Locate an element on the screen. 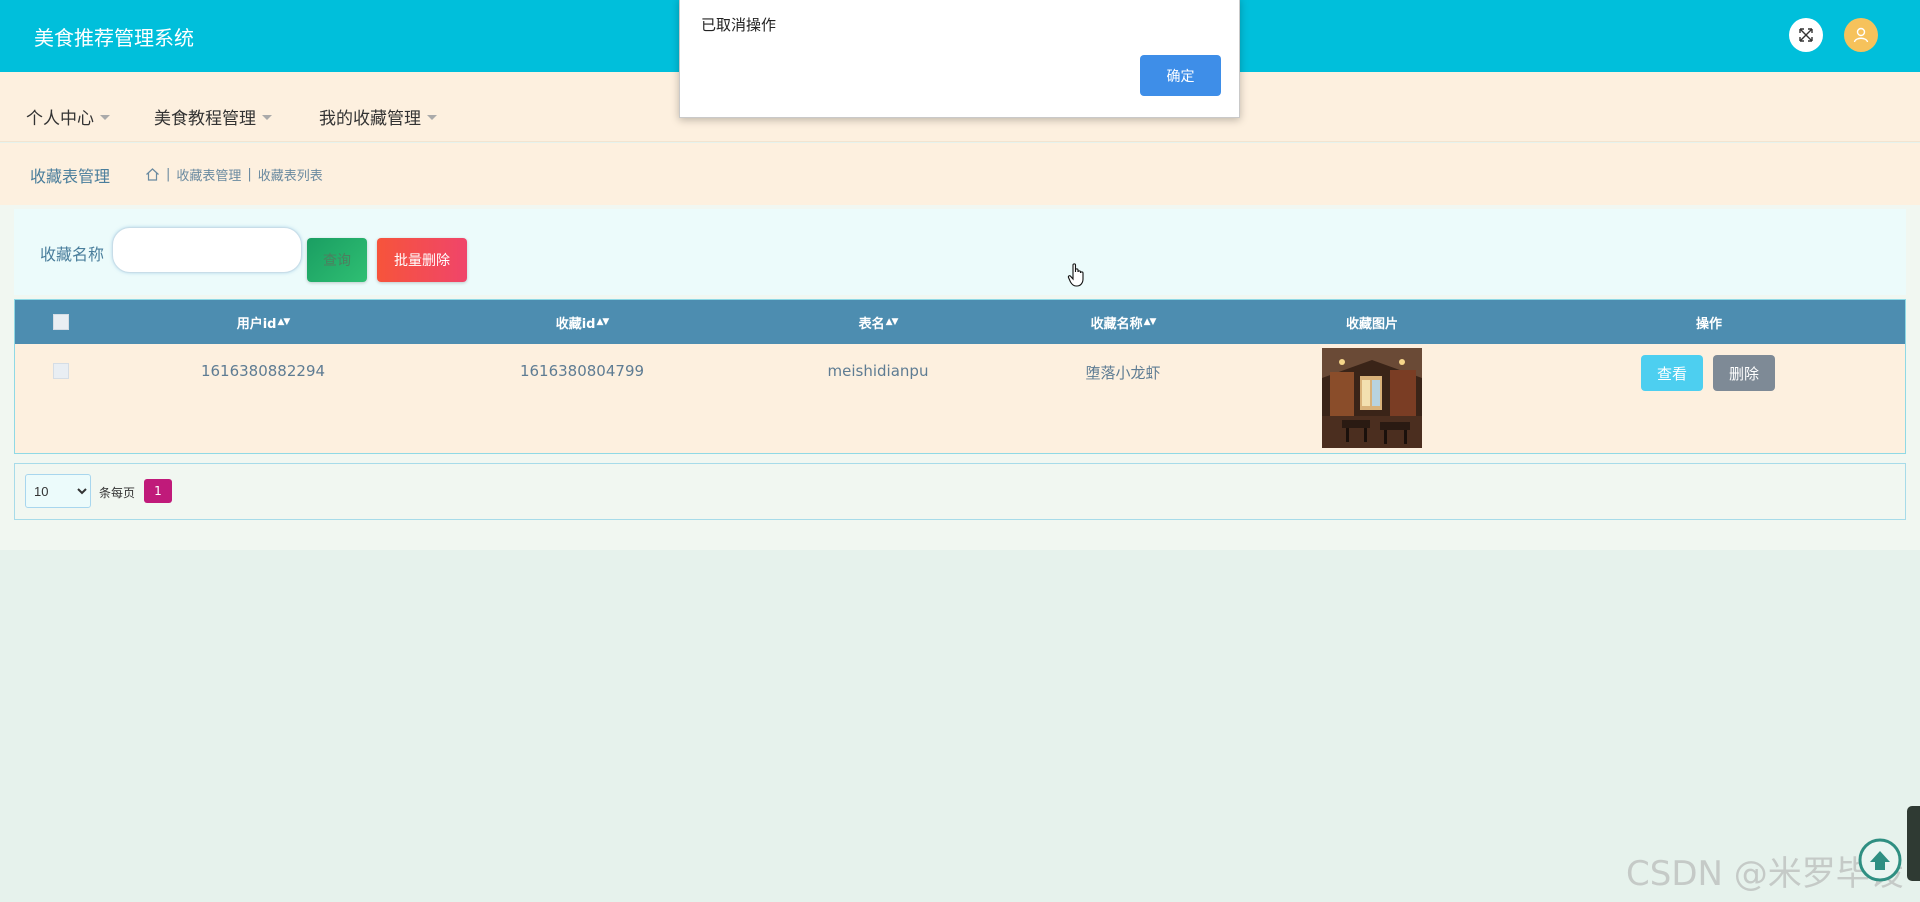 The image size is (1920, 902). row-checkbox is located at coordinates (61, 371).